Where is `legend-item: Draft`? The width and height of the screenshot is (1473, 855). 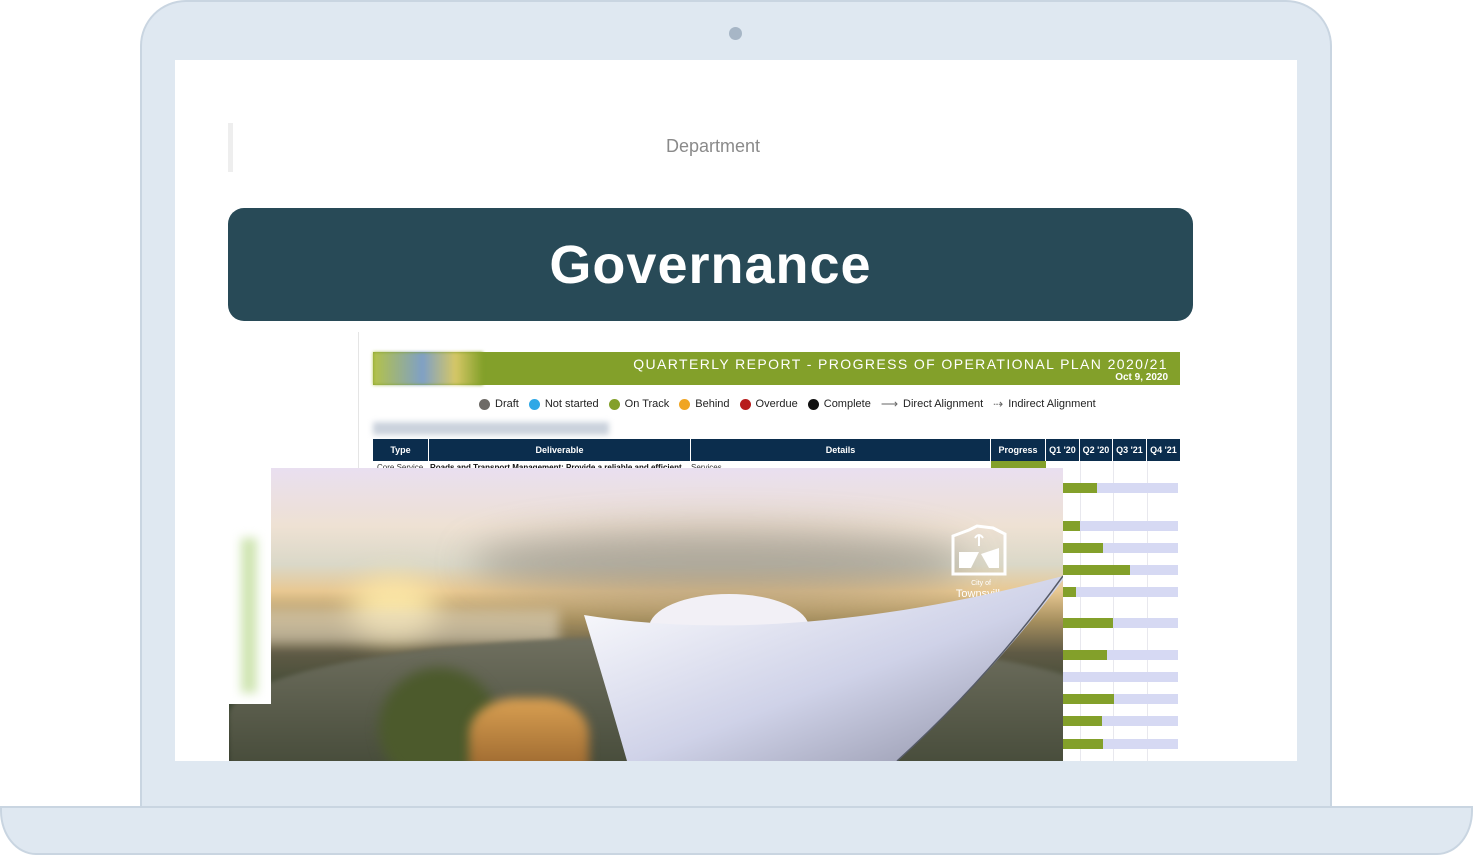
legend-item: Draft is located at coordinates (499, 404).